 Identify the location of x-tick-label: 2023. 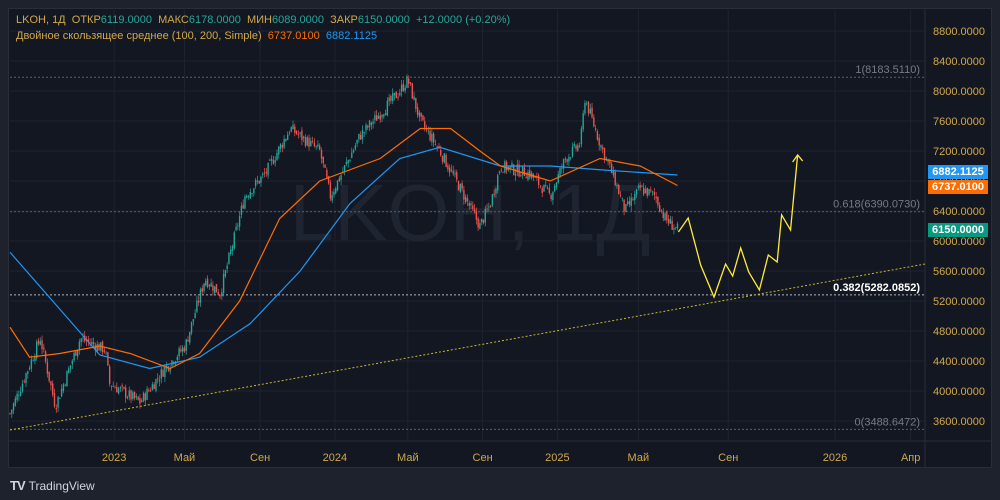
(114, 458).